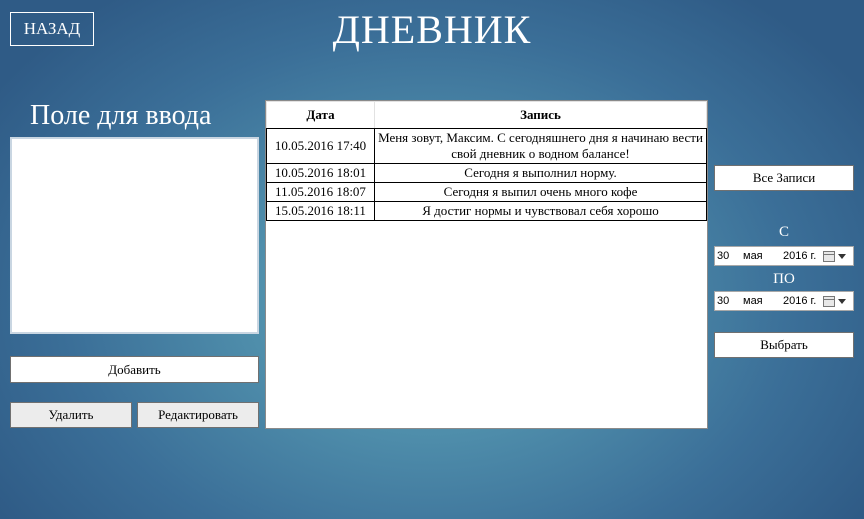 The image size is (864, 519). I want to click on to-date-picker: 30 мая 2016 г., so click(784, 301).